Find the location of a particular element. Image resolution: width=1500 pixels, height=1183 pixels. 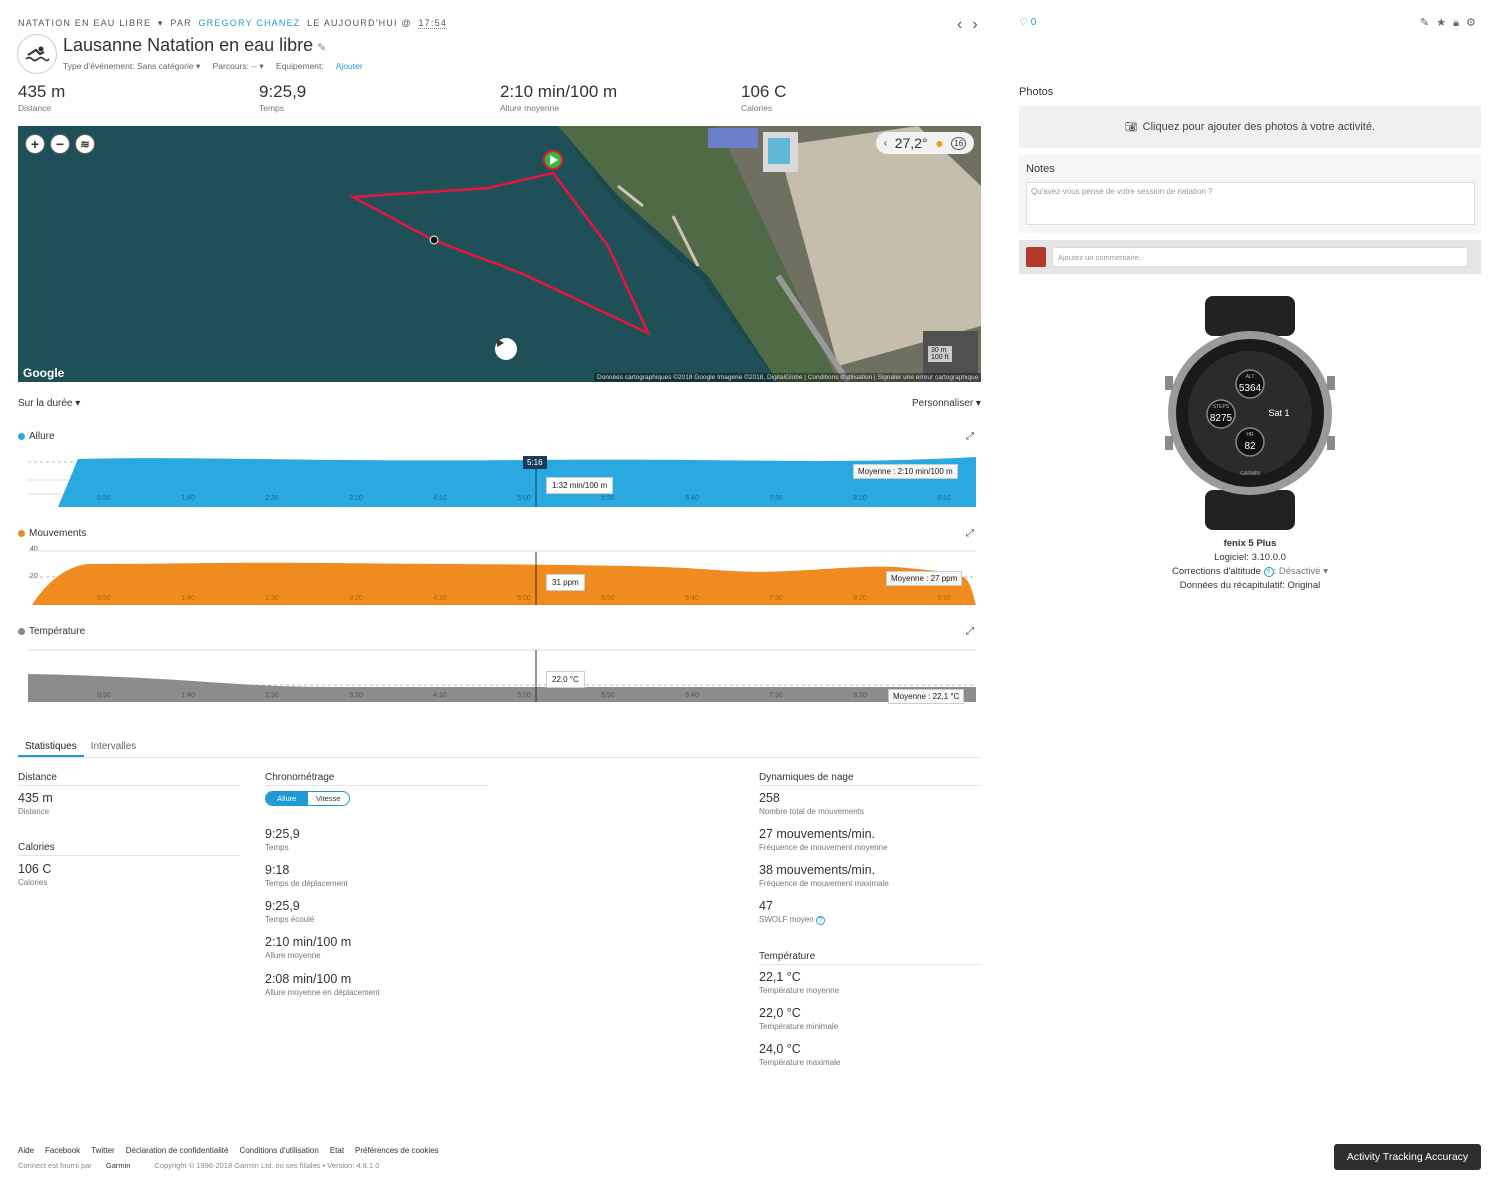

stat-label: Distance is located at coordinates (34, 811).